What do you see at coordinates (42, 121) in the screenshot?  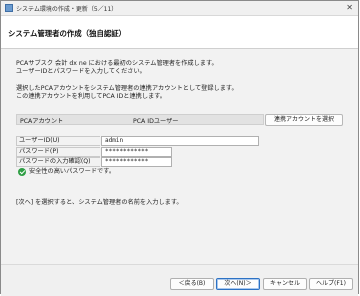 I see `pca-account-label: PCAアカウント` at bounding box center [42, 121].